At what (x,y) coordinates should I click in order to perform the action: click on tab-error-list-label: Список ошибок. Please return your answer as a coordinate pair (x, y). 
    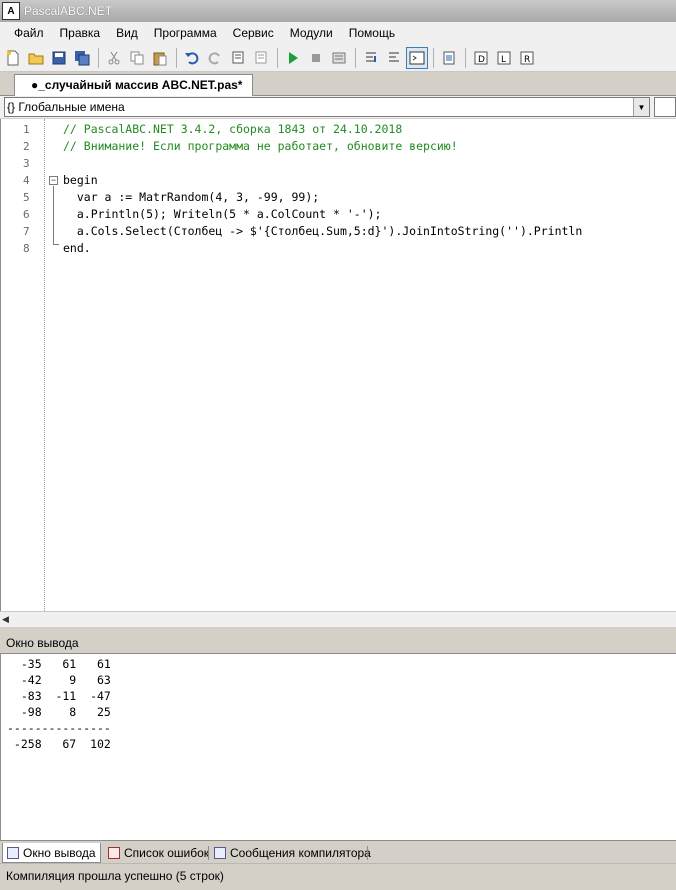
    Looking at the image, I should click on (167, 853).